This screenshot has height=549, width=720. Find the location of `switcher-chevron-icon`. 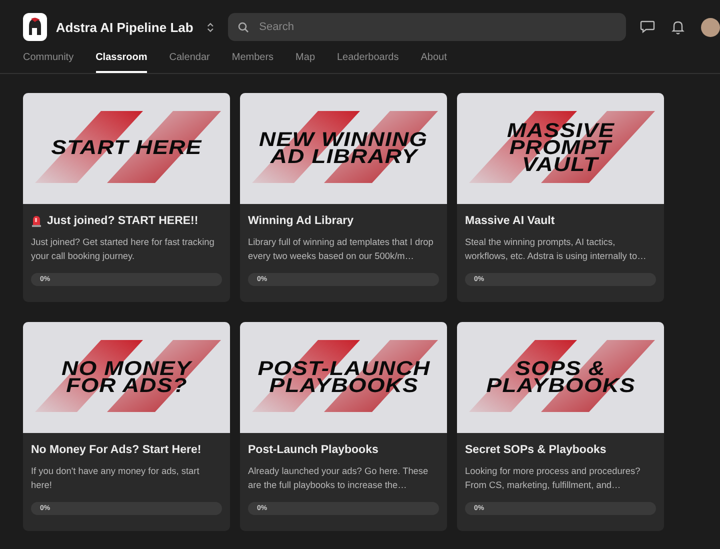

switcher-chevron-icon is located at coordinates (210, 27).